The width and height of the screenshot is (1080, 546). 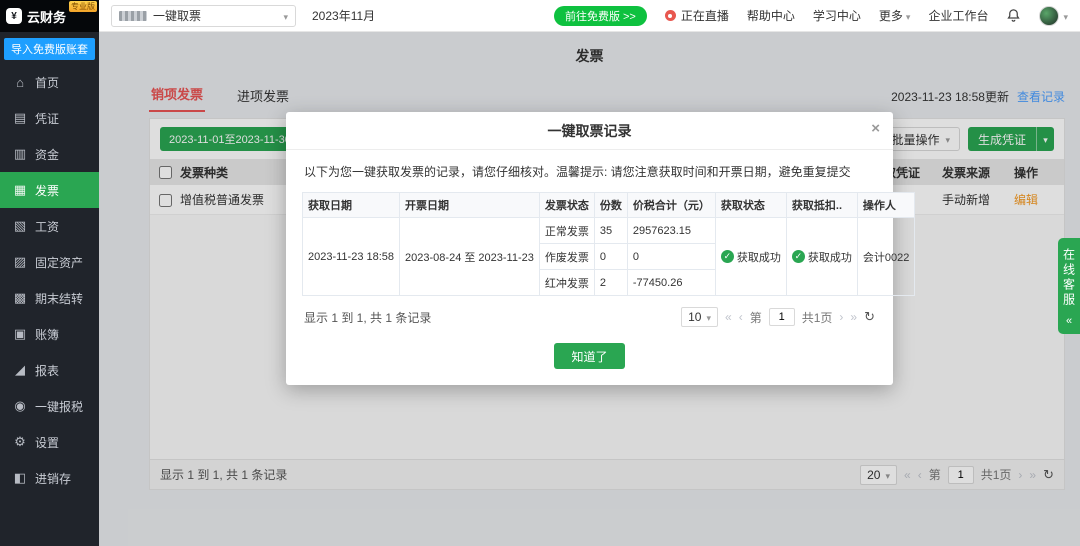 I want to click on col-header-fetch-status: 获取状态, so click(x=750, y=205).